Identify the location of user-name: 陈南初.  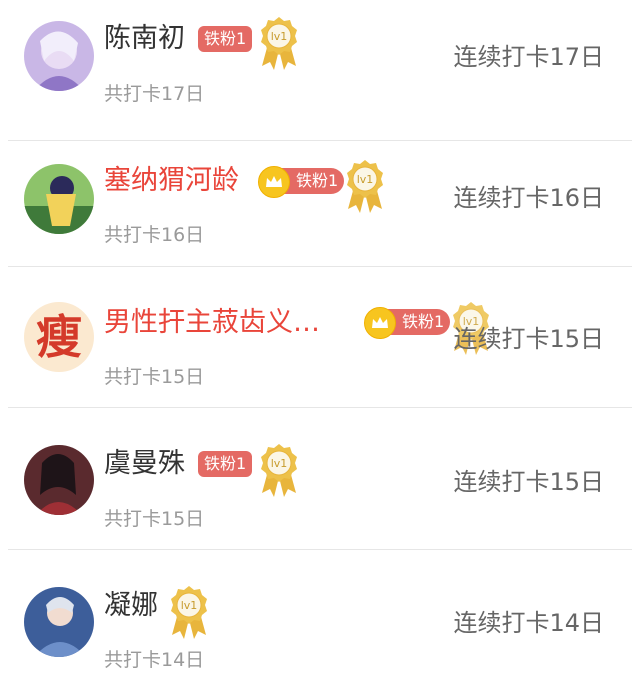
(144, 39).